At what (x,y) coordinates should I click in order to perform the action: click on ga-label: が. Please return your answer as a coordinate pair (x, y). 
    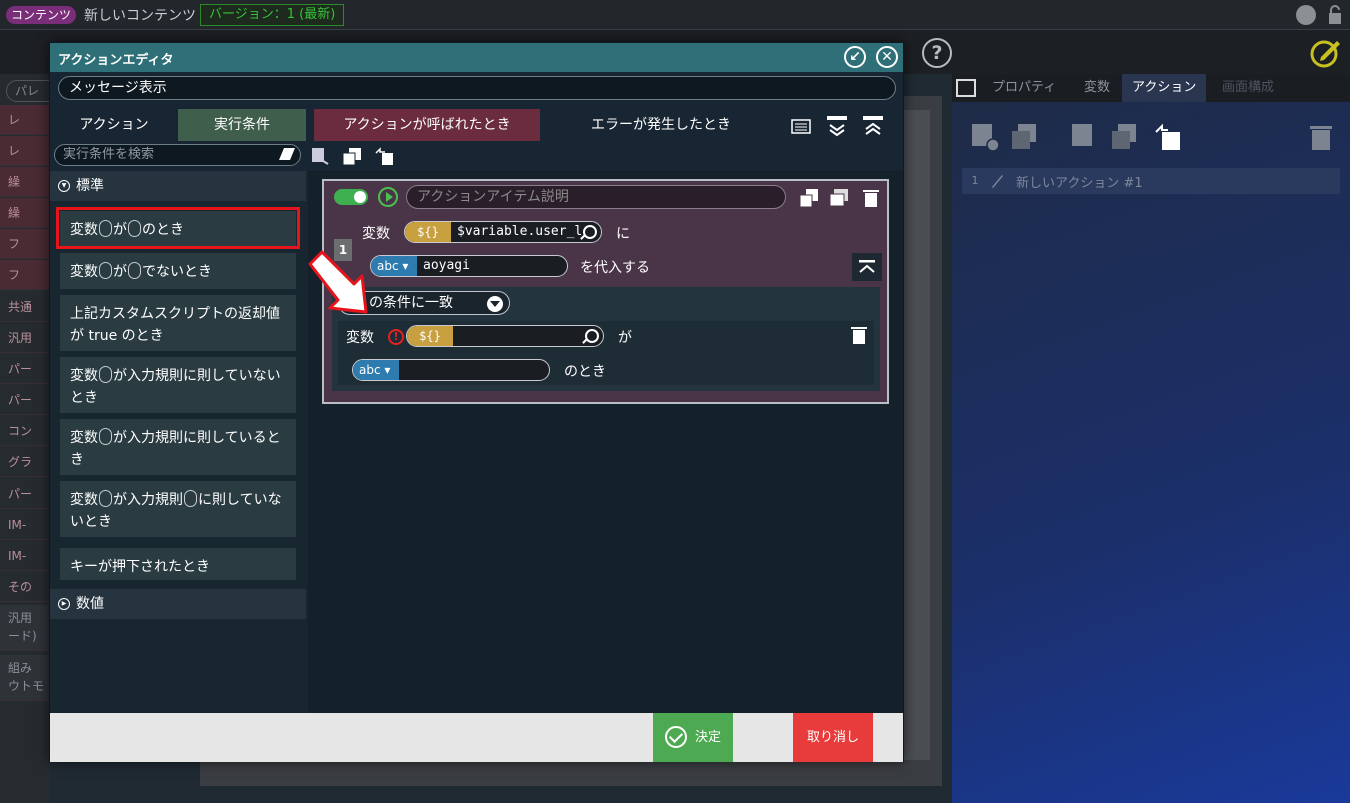
    Looking at the image, I should click on (625, 338).